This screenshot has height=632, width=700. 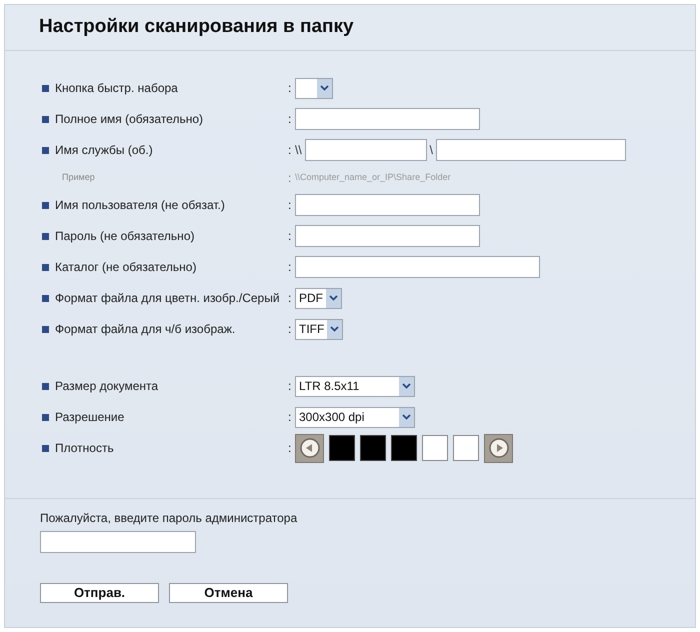 I want to click on field-label: Кнопка быстр. набора, so click(x=116, y=88).